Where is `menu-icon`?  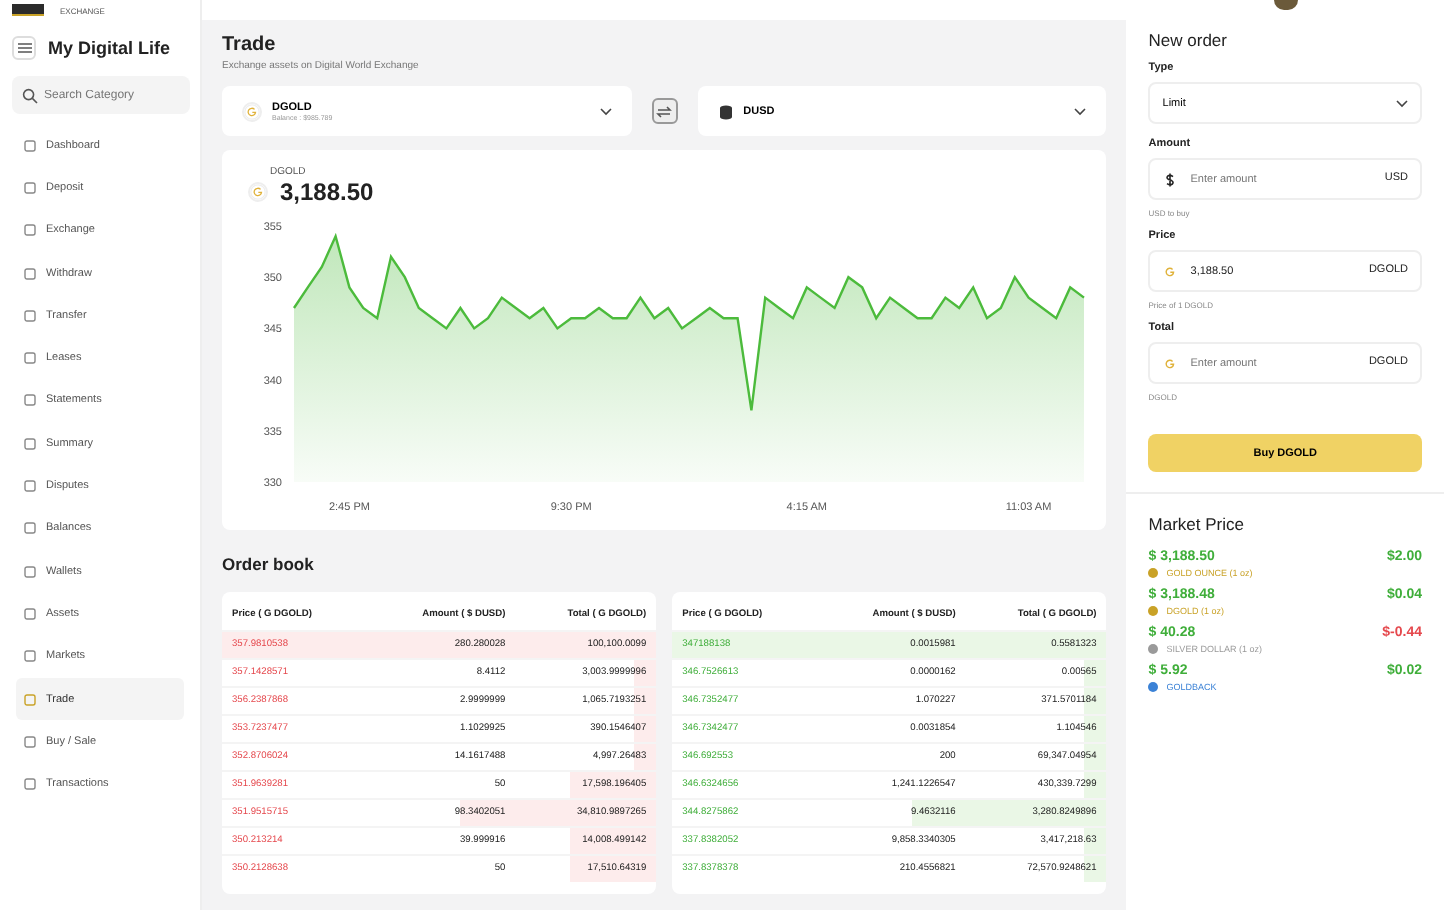
menu-icon is located at coordinates (24, 48).